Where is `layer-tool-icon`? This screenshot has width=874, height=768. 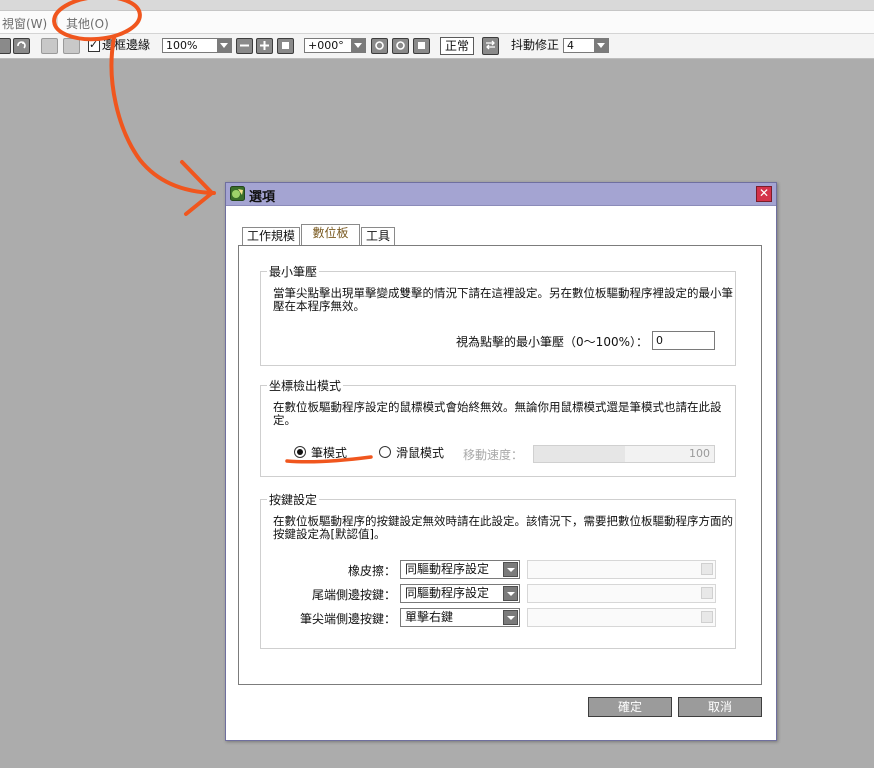
layer-tool-icon is located at coordinates (71, 46).